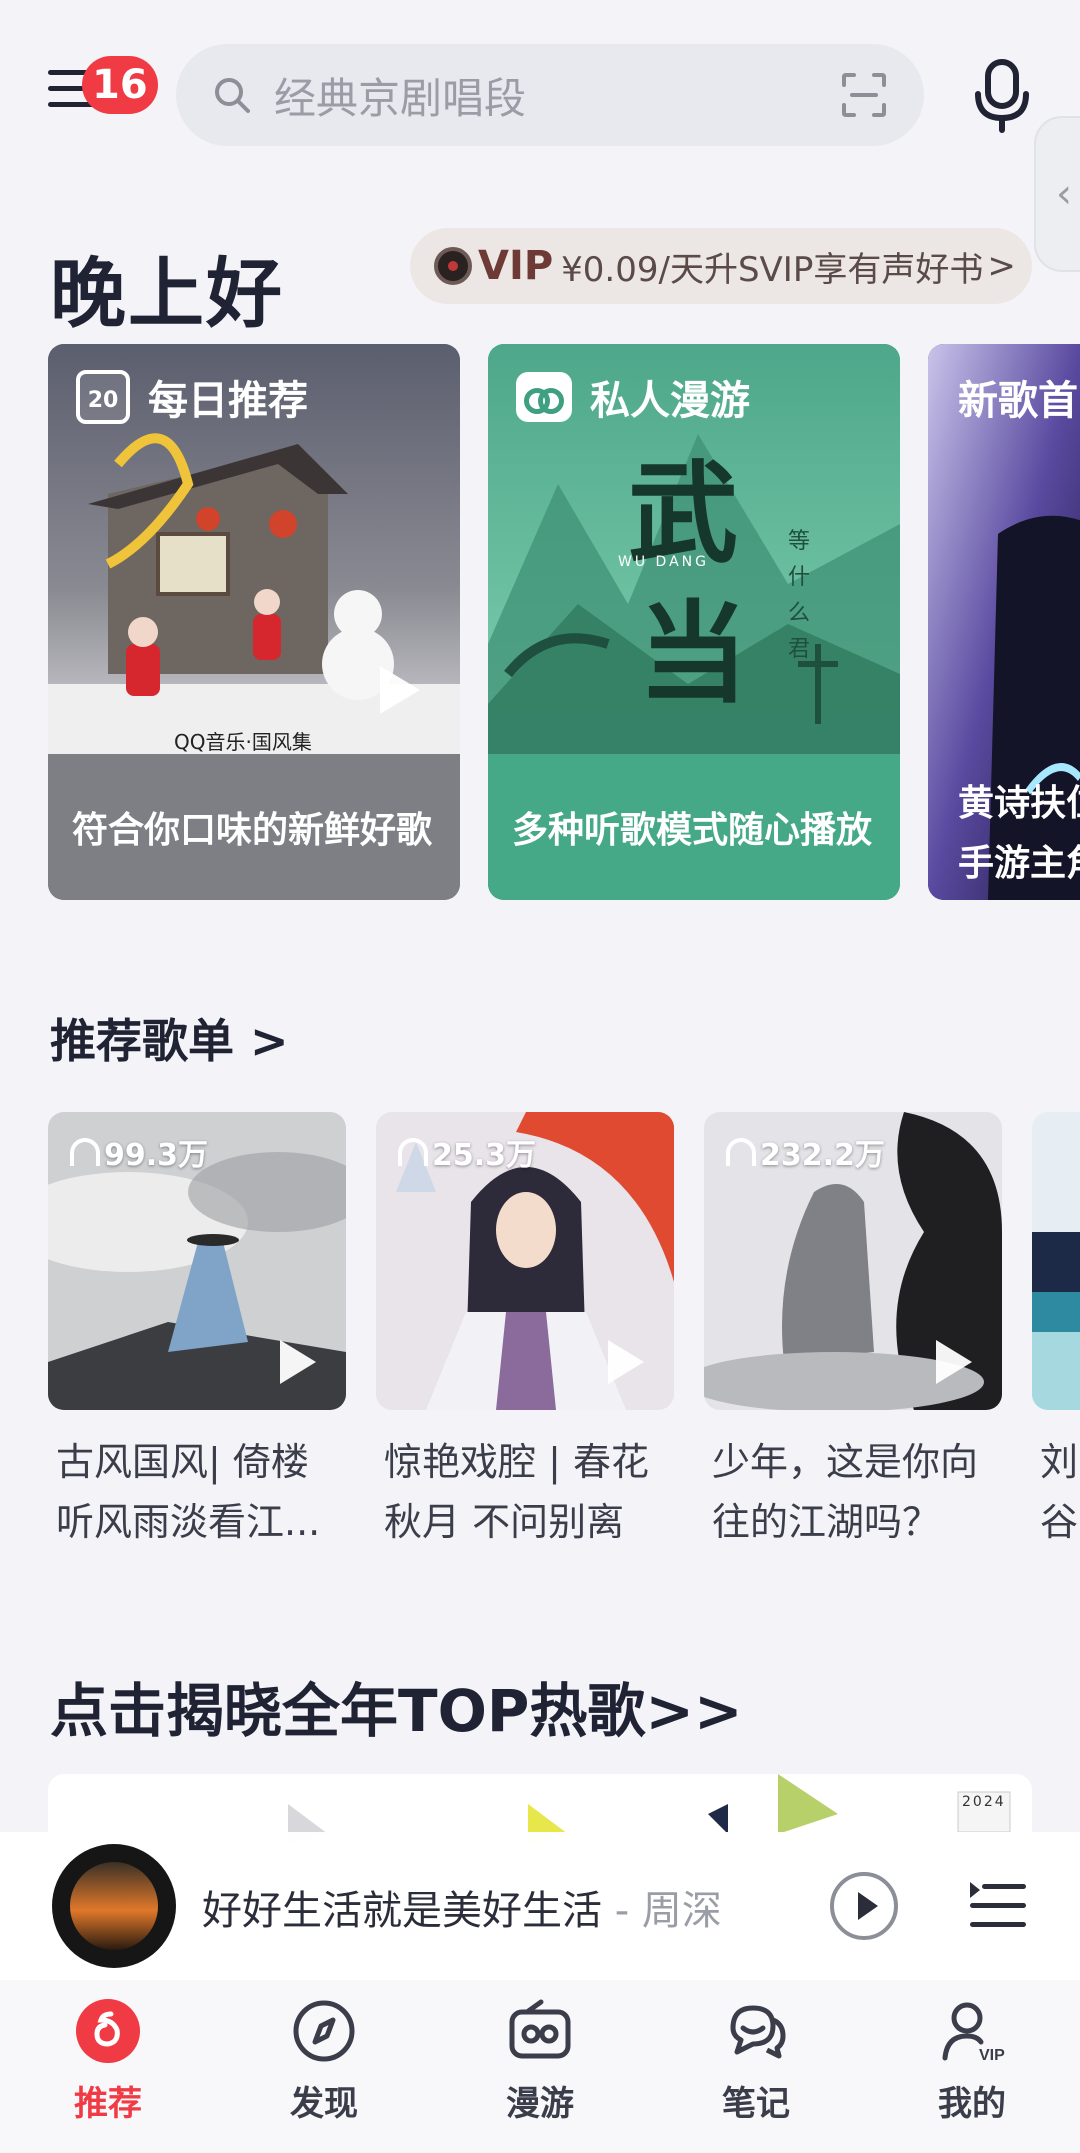 The height and width of the screenshot is (2153, 1080). I want to click on qq-music-brand: QQ音乐·国风集, so click(243, 742).